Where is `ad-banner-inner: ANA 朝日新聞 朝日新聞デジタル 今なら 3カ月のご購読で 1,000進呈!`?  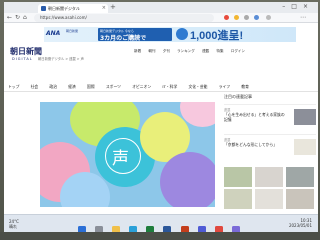 ad-banner-inner: ANA 朝日新聞 朝日新聞デジタル 今なら 3カ月のご購読で 1,000進呈! is located at coordinates (170, 34).